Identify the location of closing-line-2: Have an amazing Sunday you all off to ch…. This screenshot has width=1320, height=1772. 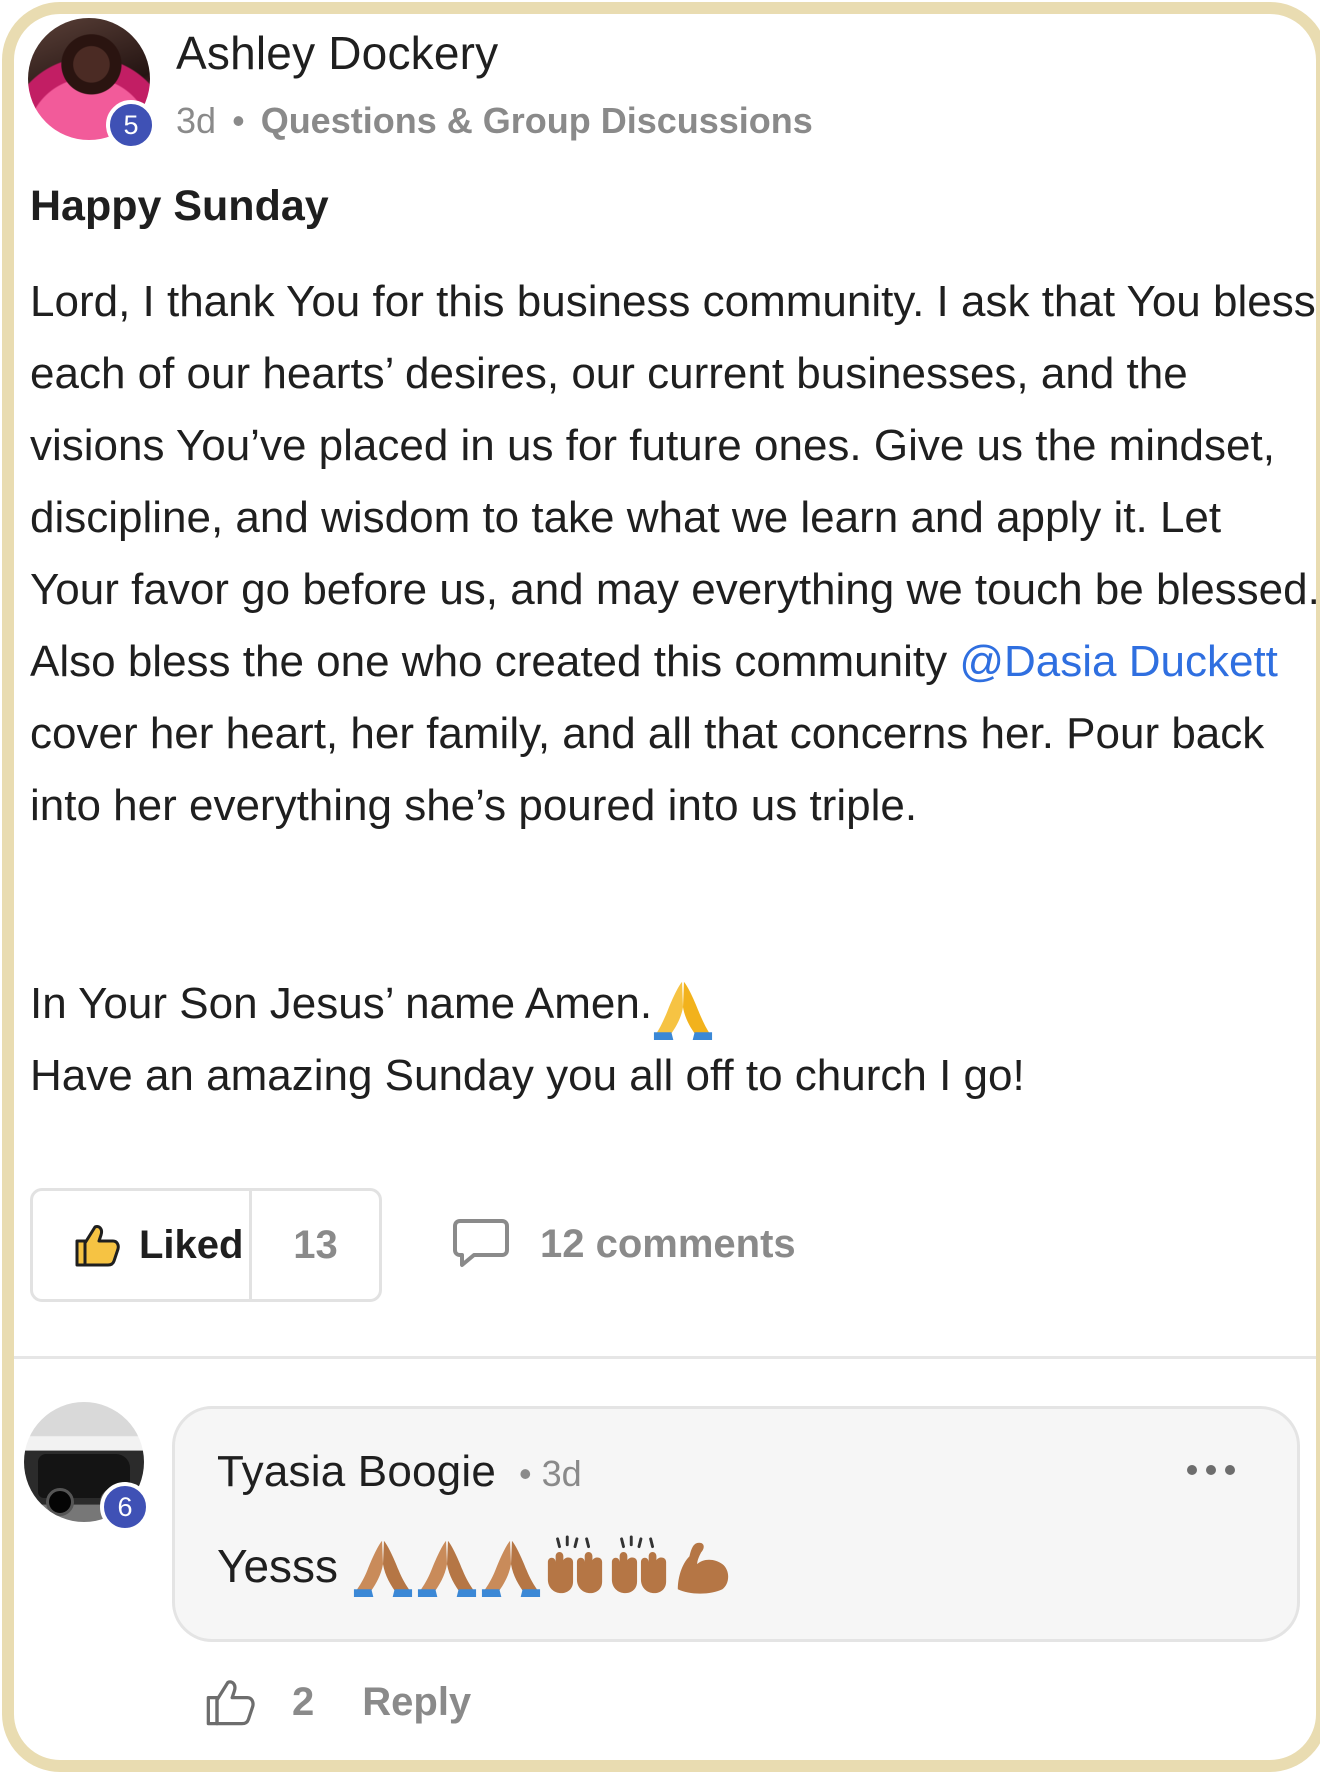
(527, 1075).